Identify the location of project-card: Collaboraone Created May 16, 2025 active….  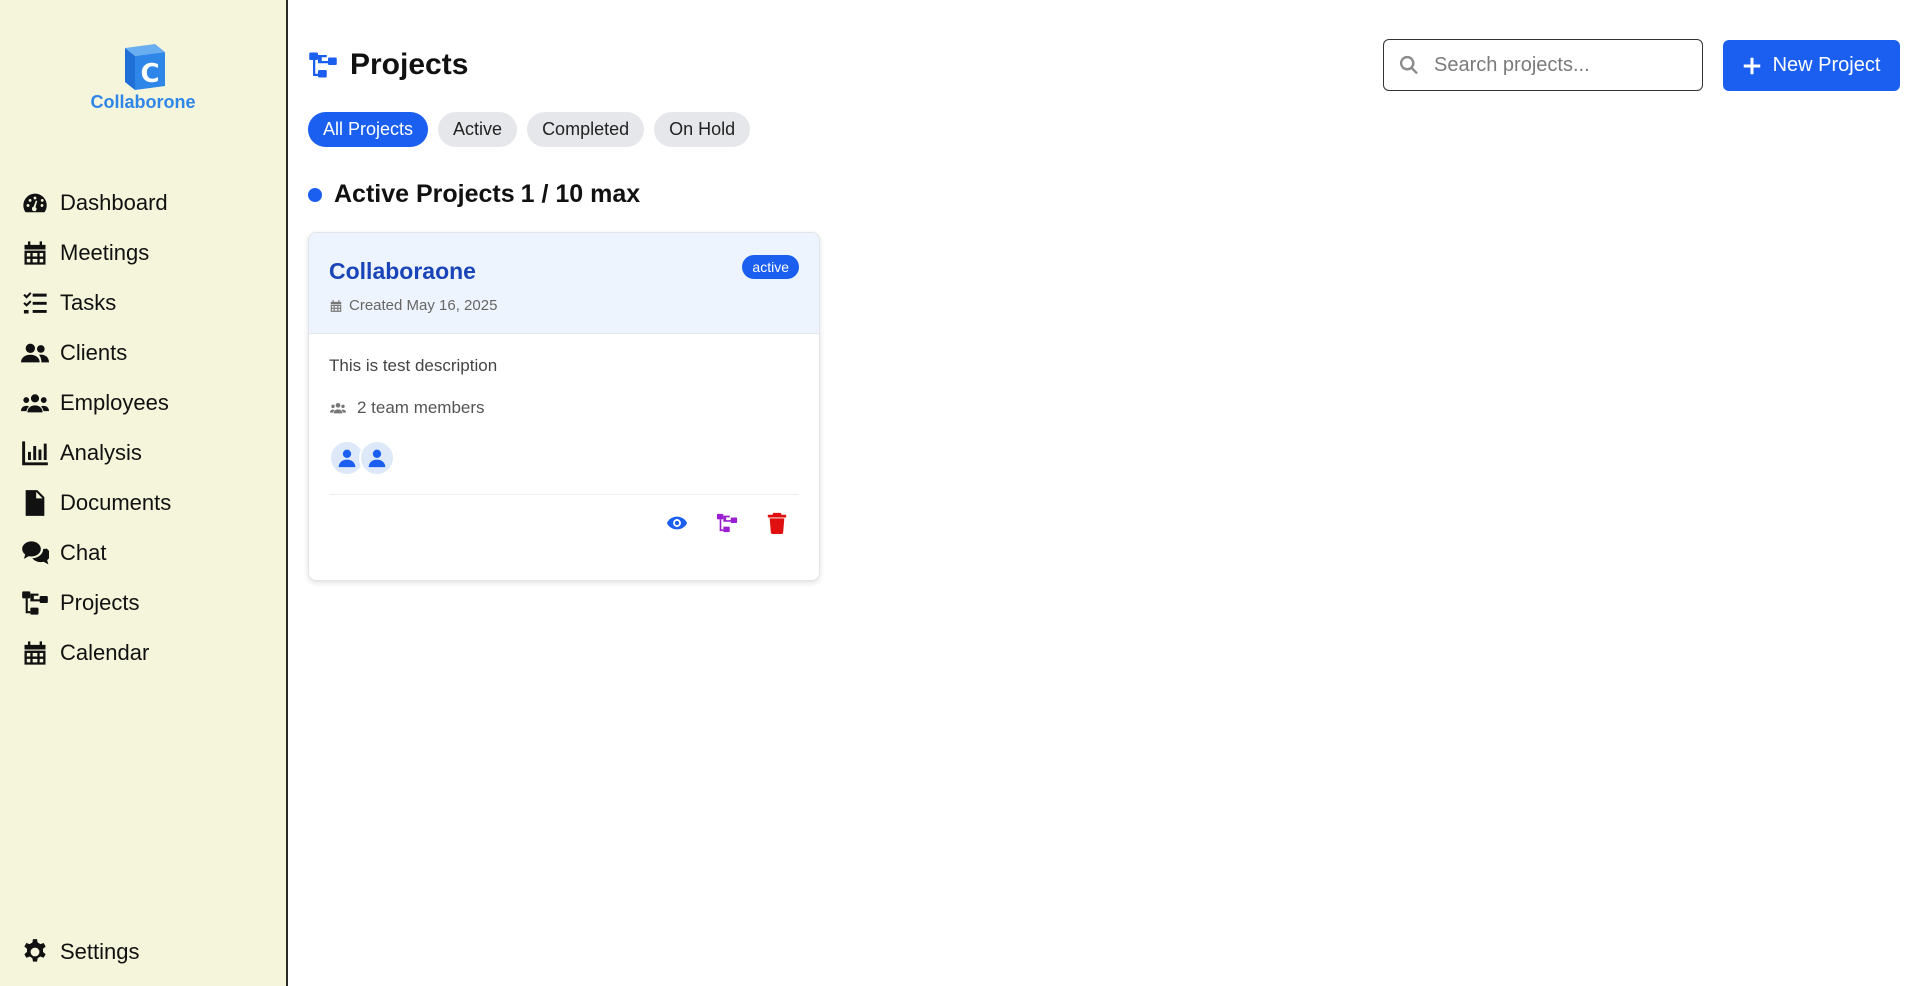
(564, 406).